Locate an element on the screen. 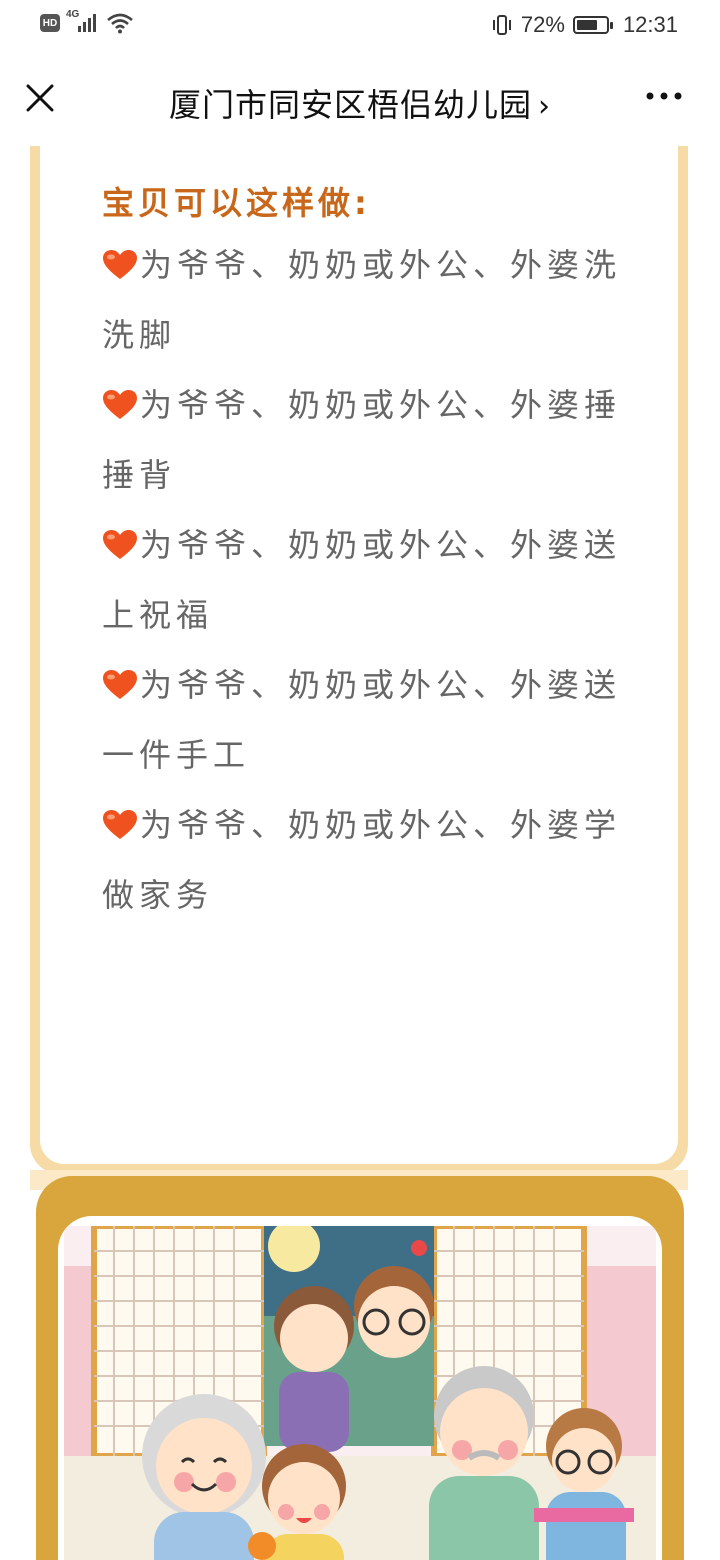  status-right: 72% 12:31 is located at coordinates (584, 25).